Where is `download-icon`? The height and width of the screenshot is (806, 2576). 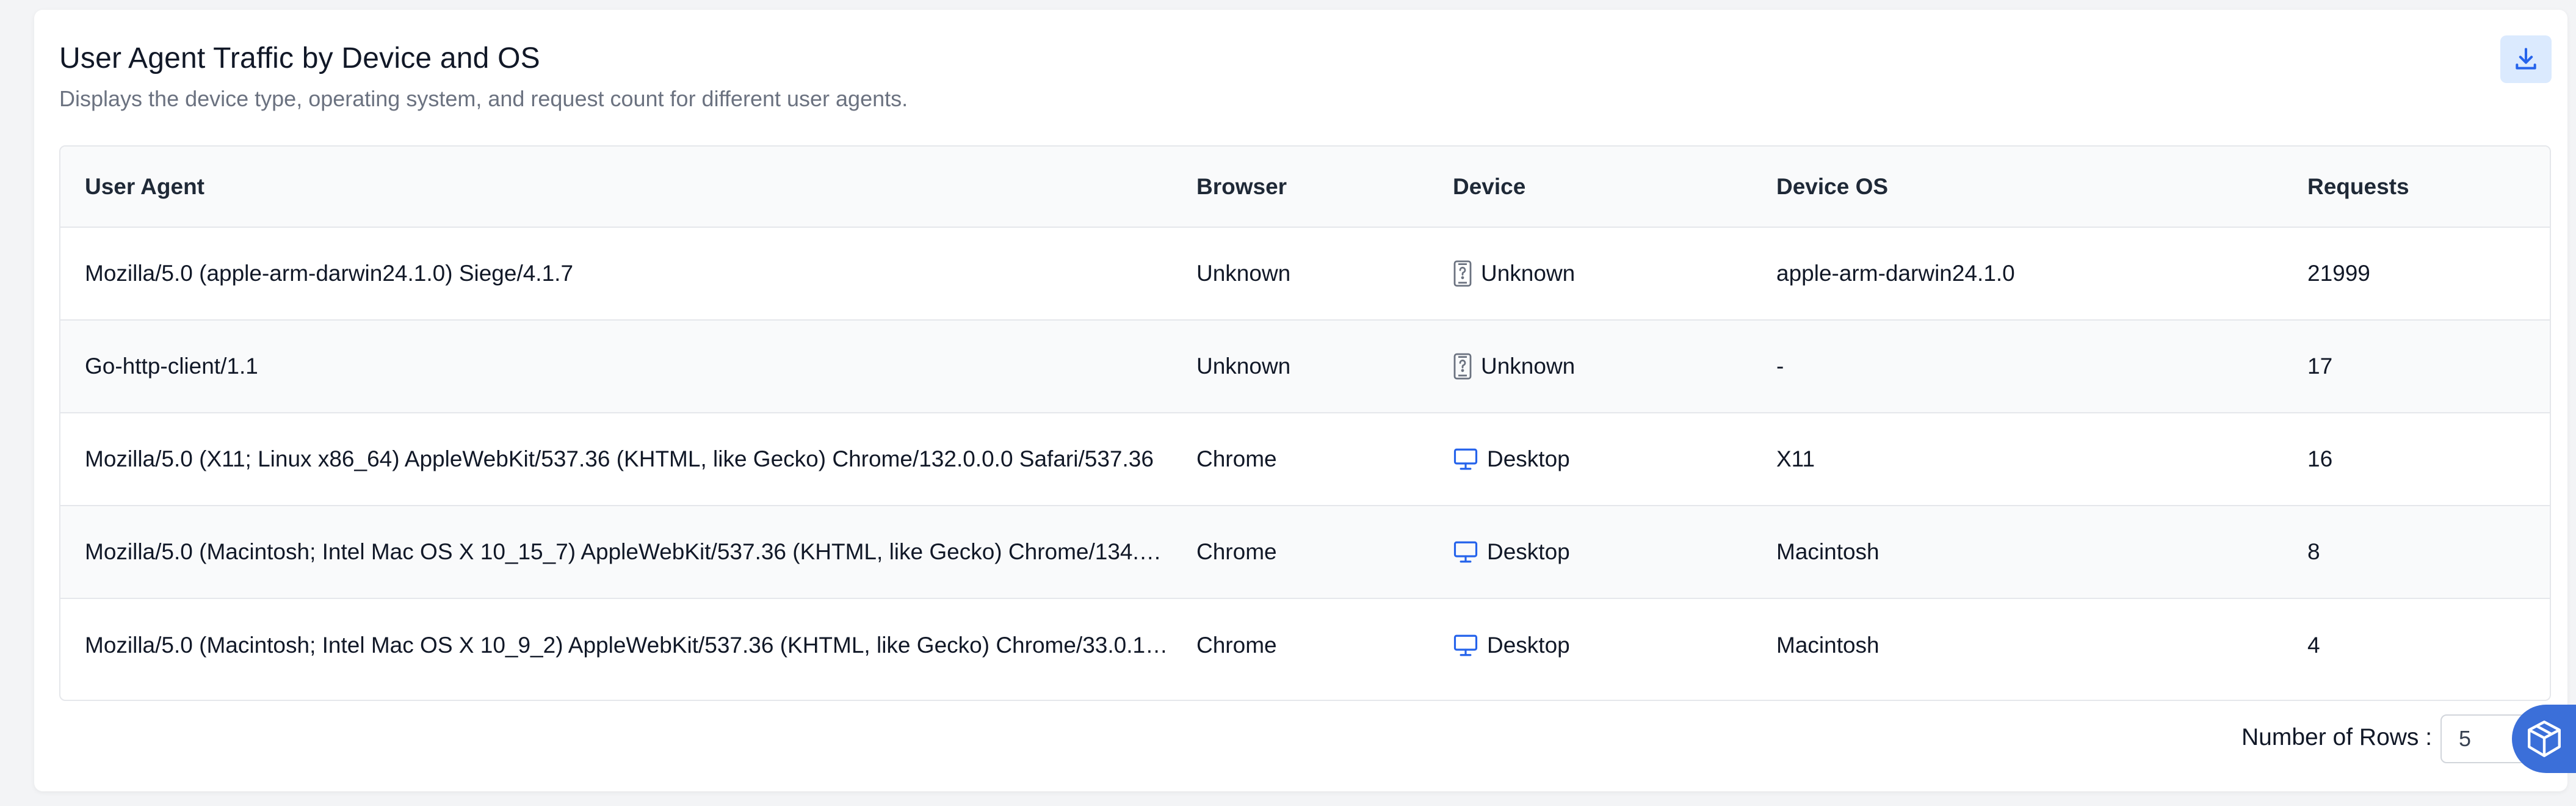 download-icon is located at coordinates (2526, 59).